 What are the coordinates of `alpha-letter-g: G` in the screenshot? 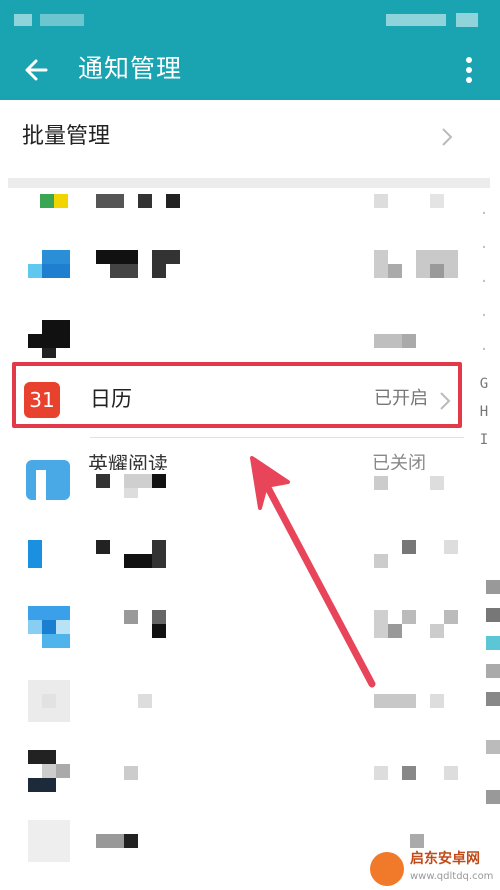 It's located at (484, 384).